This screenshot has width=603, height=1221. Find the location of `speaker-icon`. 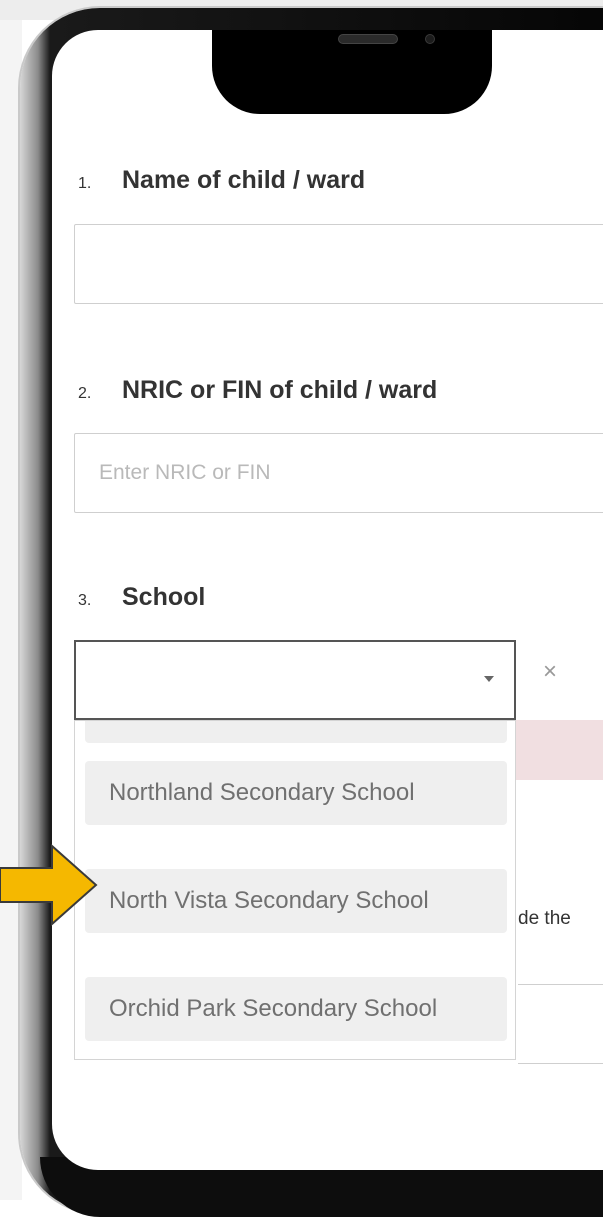

speaker-icon is located at coordinates (368, 39).